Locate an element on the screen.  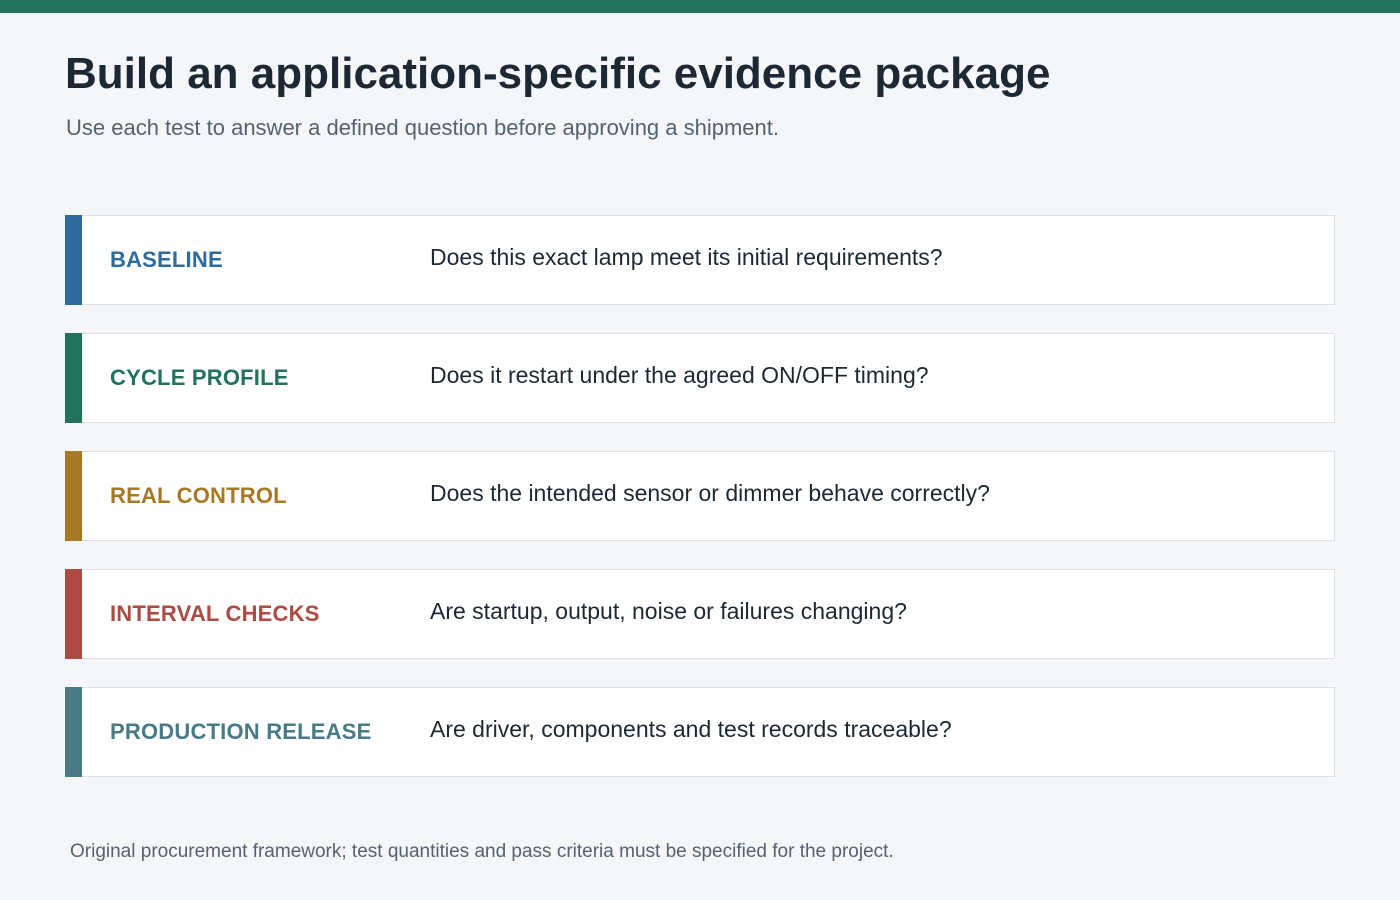
stage-label: CYCLE PROFILE is located at coordinates (199, 377).